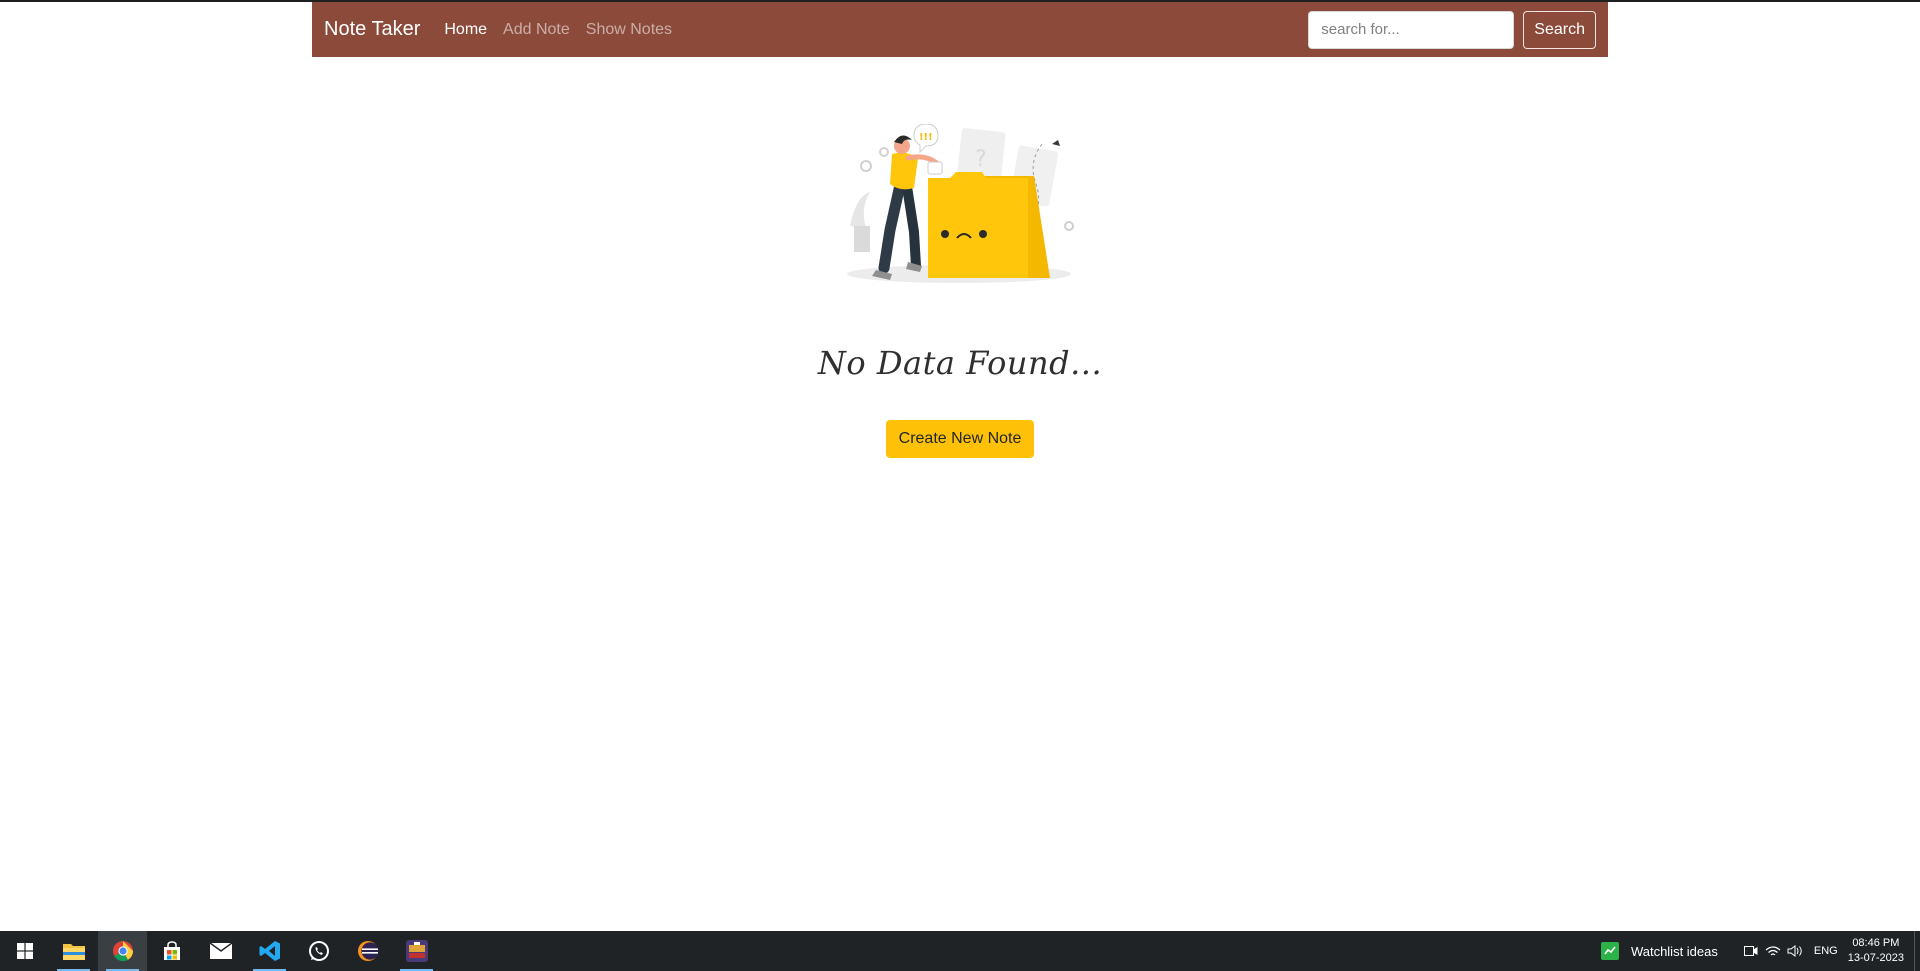 Image resolution: width=1920 pixels, height=971 pixels. I want to click on chrome-icon, so click(122, 951).